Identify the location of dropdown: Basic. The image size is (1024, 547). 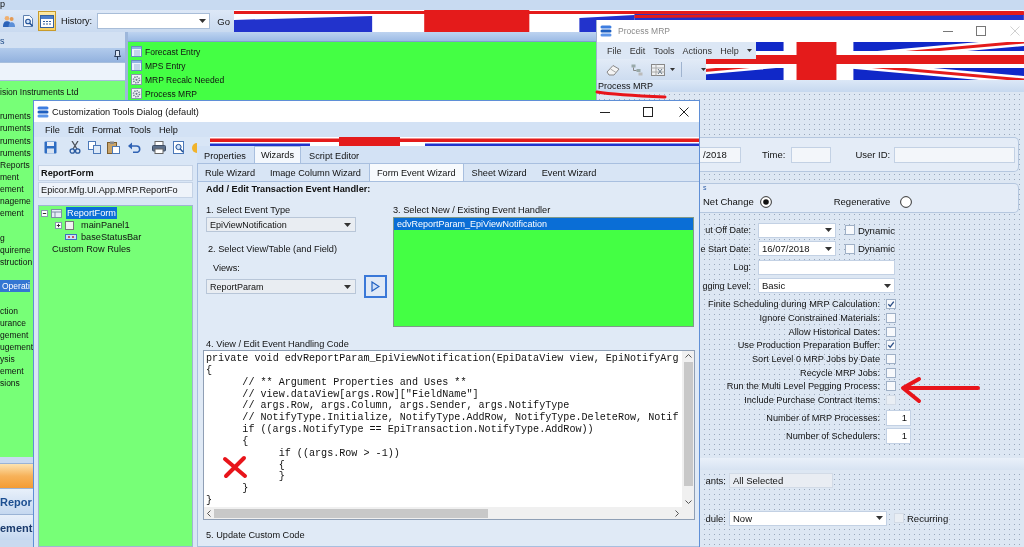
(826, 286).